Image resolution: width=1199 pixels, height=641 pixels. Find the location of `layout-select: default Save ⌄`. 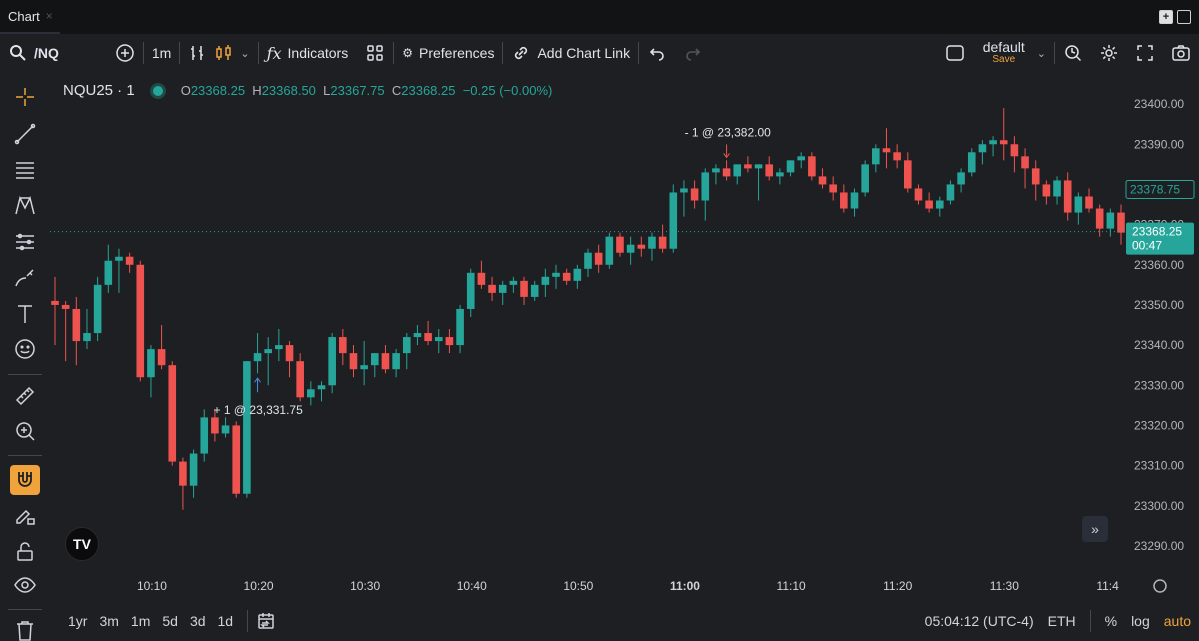

layout-select: default Save ⌄ is located at coordinates (995, 53).